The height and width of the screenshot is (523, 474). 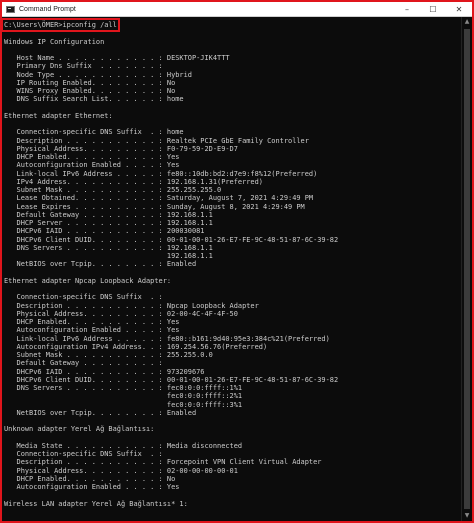 I want to click on cmd-icon, so click(x=10, y=9).